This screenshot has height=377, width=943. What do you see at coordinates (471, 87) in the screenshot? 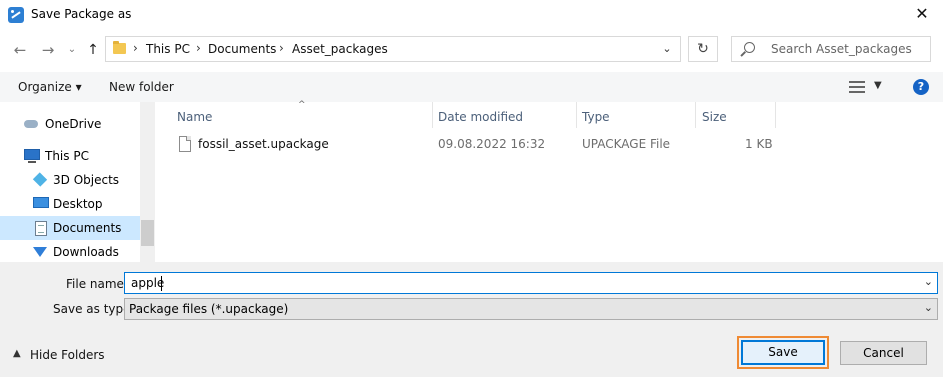
I see `command-bar: Organize ▾ New folder ▼ ?` at bounding box center [471, 87].